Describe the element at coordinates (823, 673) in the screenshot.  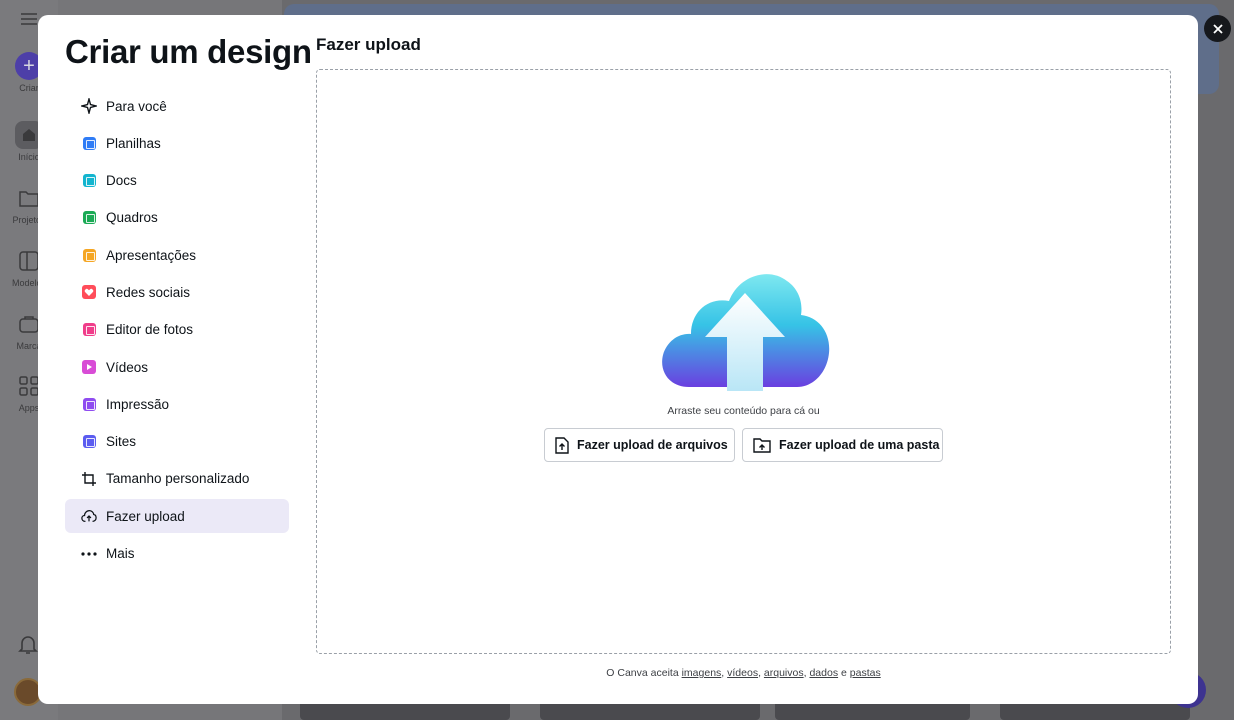
I see `accepts-link-data: dados` at that location.